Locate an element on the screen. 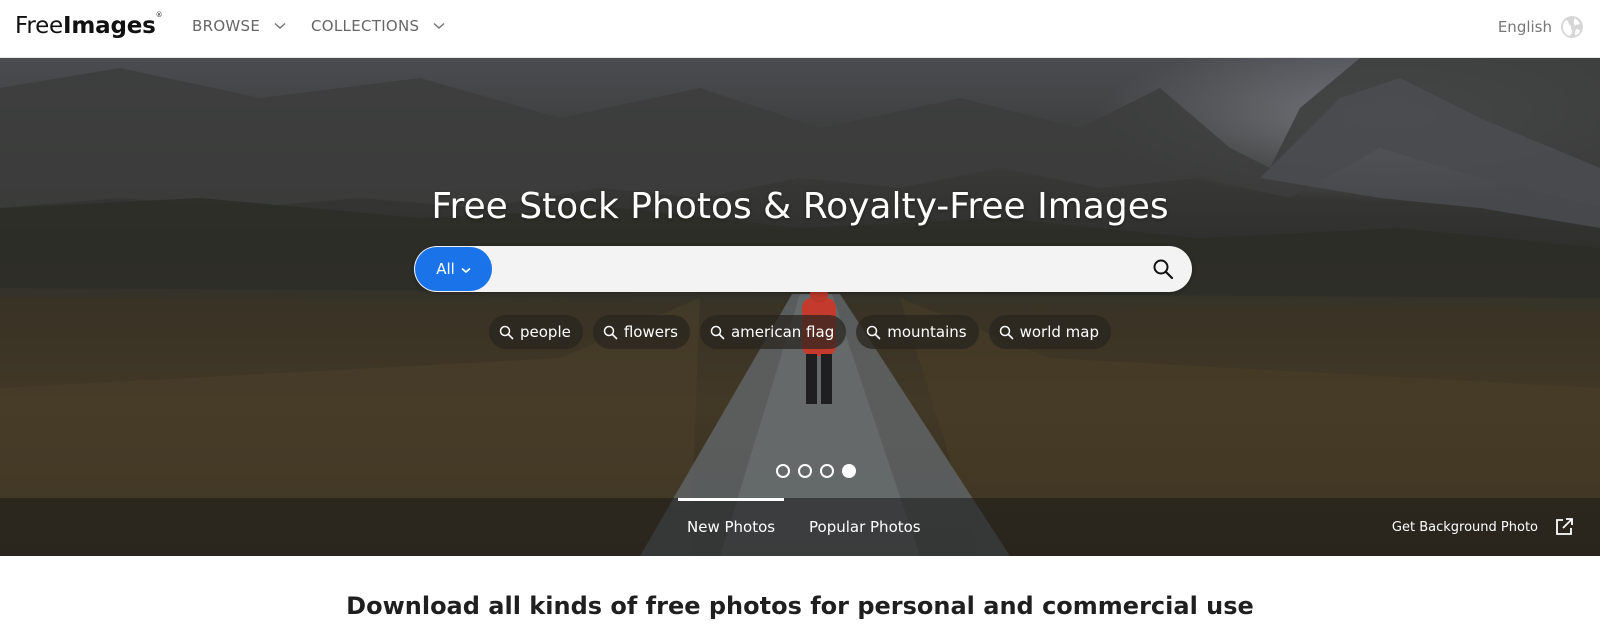 The image size is (1600, 643). globe-icon is located at coordinates (1572, 27).